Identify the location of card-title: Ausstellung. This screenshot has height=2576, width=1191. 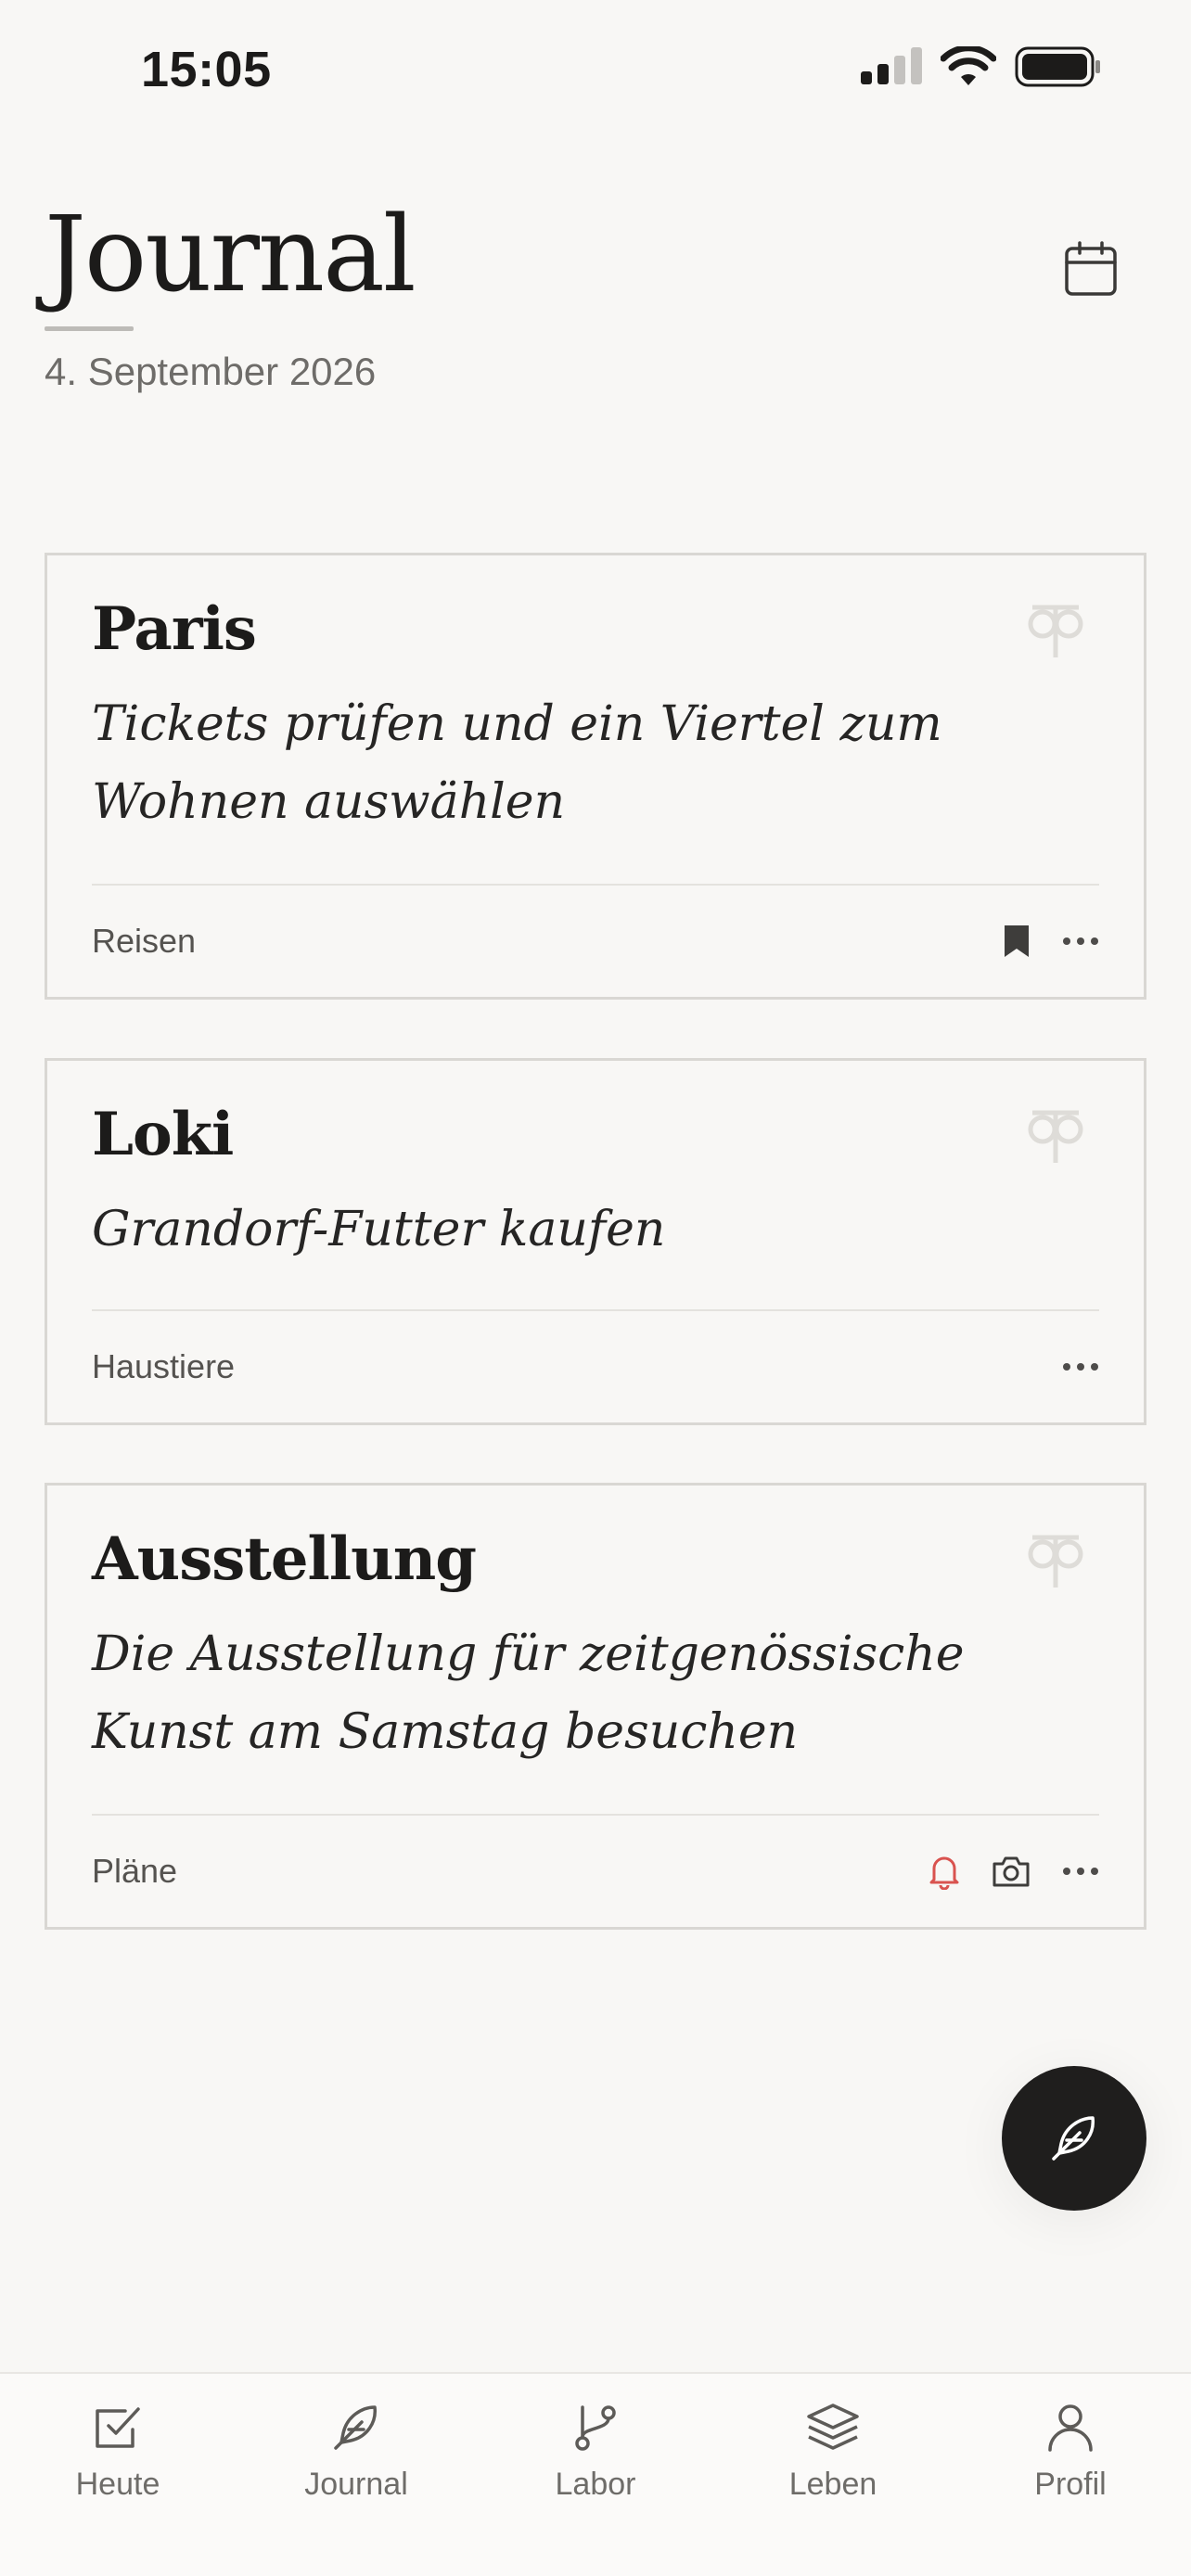
(284, 1559).